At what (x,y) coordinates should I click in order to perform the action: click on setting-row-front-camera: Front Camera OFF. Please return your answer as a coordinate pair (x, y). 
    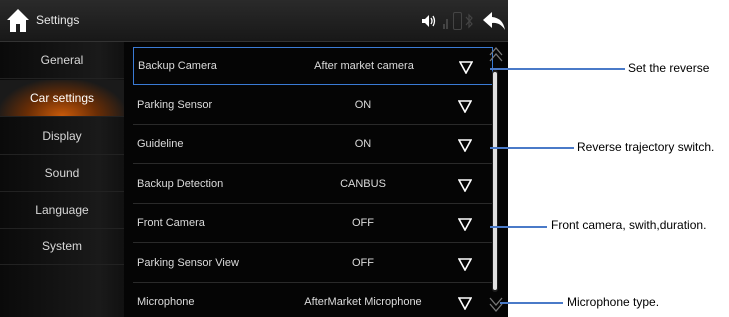
    Looking at the image, I should click on (313, 224).